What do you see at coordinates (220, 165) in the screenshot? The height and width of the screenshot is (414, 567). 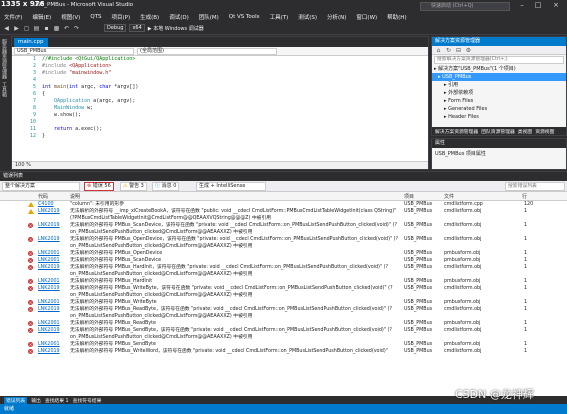 I see `zoom-level: 100 %` at bounding box center [220, 165].